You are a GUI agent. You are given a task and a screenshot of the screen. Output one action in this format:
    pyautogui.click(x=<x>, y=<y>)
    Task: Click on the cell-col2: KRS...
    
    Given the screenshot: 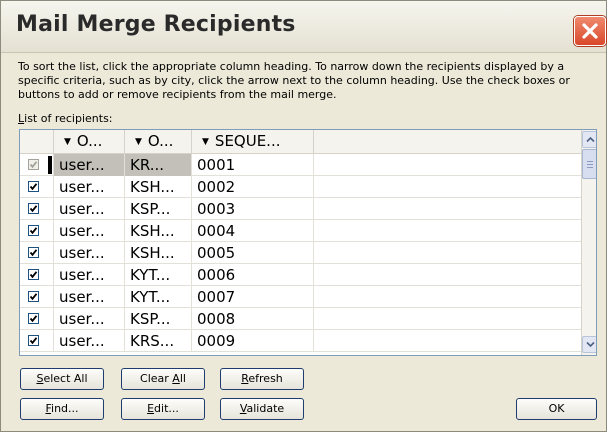 What is the action you would take?
    pyautogui.click(x=158, y=341)
    